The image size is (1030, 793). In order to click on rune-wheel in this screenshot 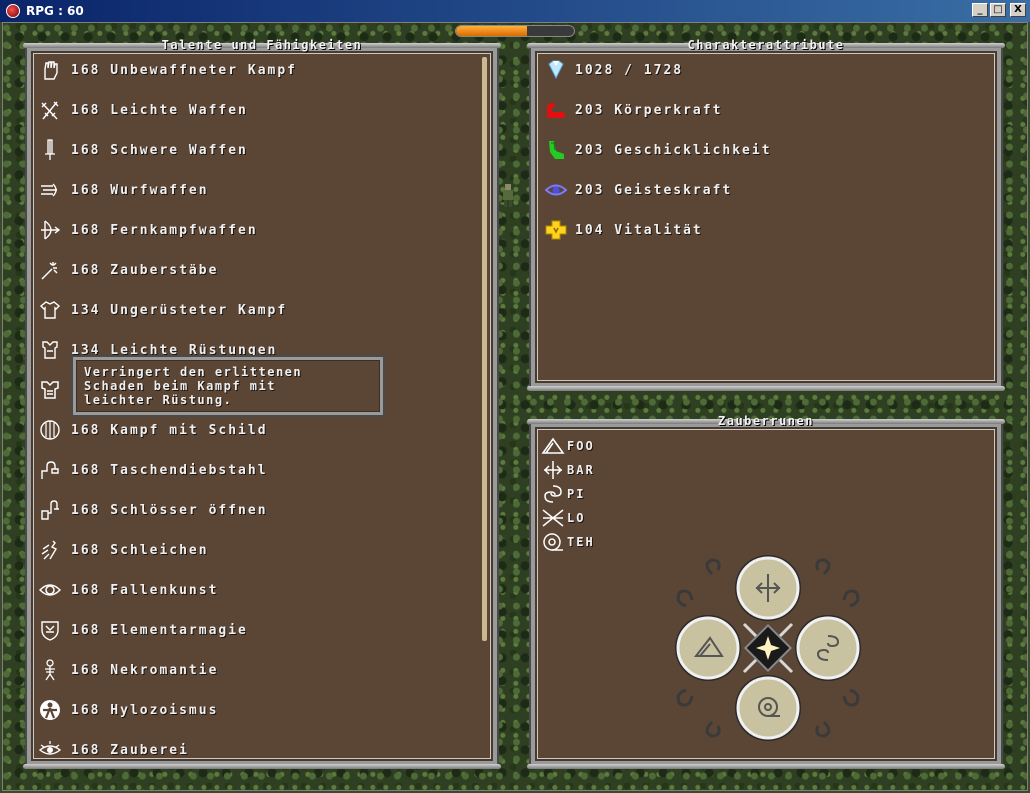, I will do `click(768, 648)`.